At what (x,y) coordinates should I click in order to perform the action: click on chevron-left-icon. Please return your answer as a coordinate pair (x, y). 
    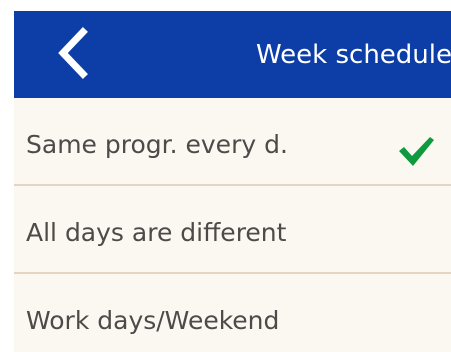
    Looking at the image, I should click on (73, 53).